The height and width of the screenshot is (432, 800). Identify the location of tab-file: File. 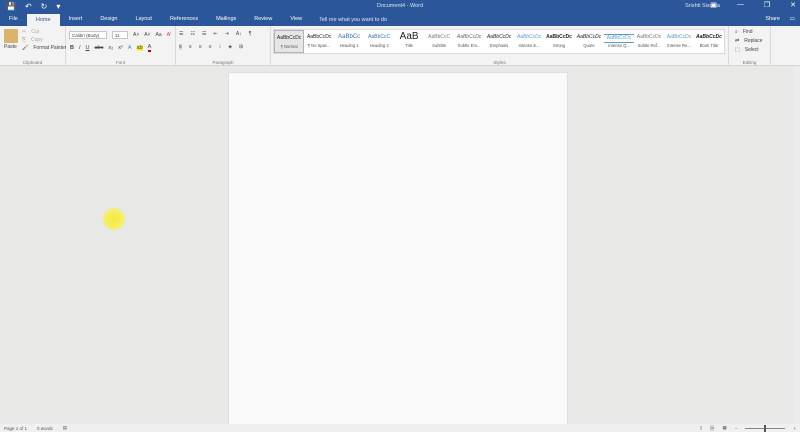
(13, 19).